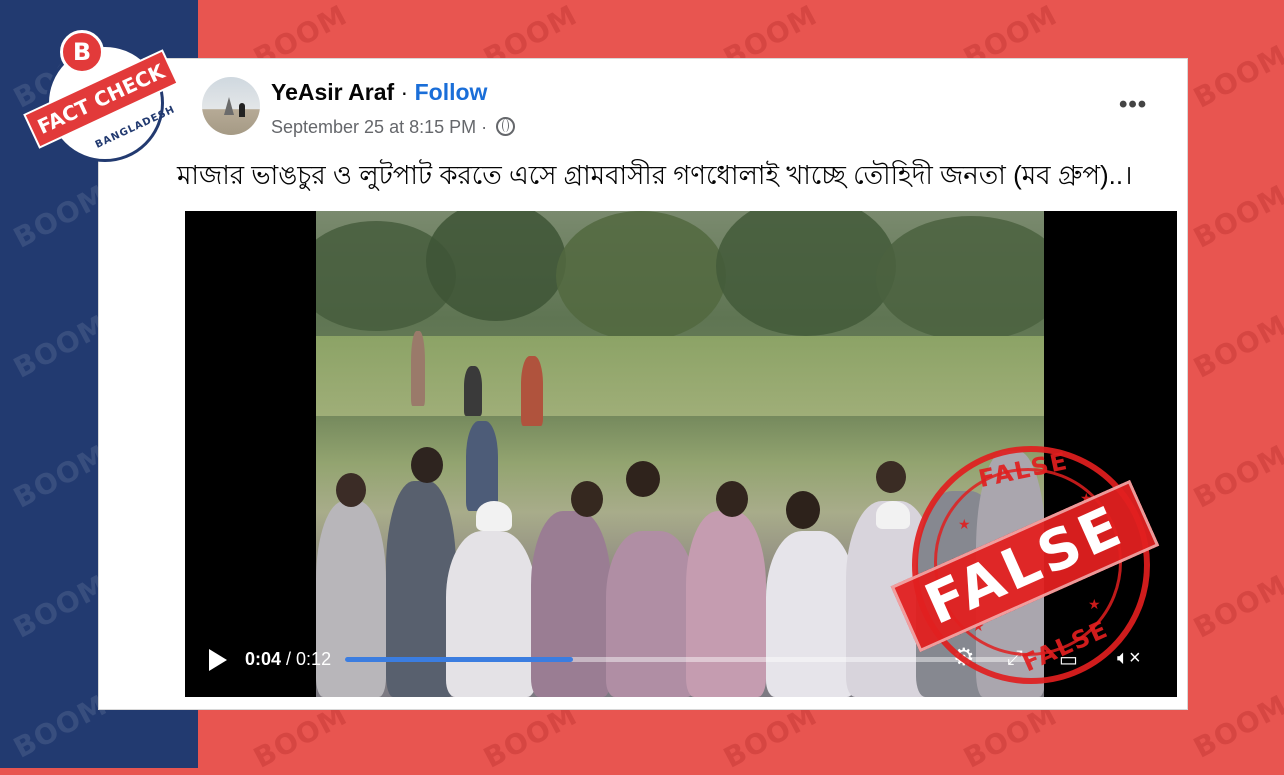  I want to click on post-meta: September 25 at 8:15 PM ·, so click(393, 127).